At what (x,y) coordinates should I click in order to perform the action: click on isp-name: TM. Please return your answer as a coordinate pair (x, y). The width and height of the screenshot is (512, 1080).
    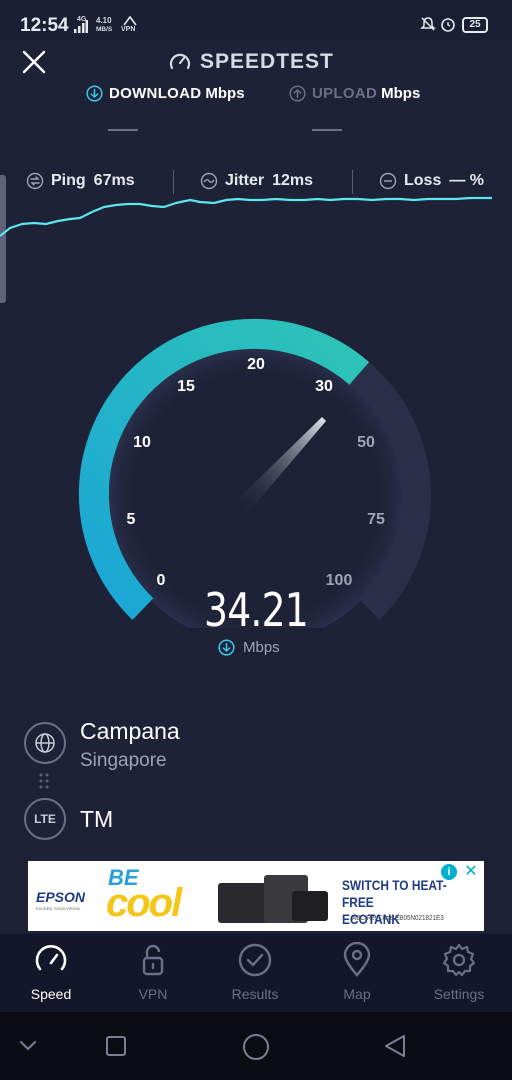
    Looking at the image, I should click on (96, 819).